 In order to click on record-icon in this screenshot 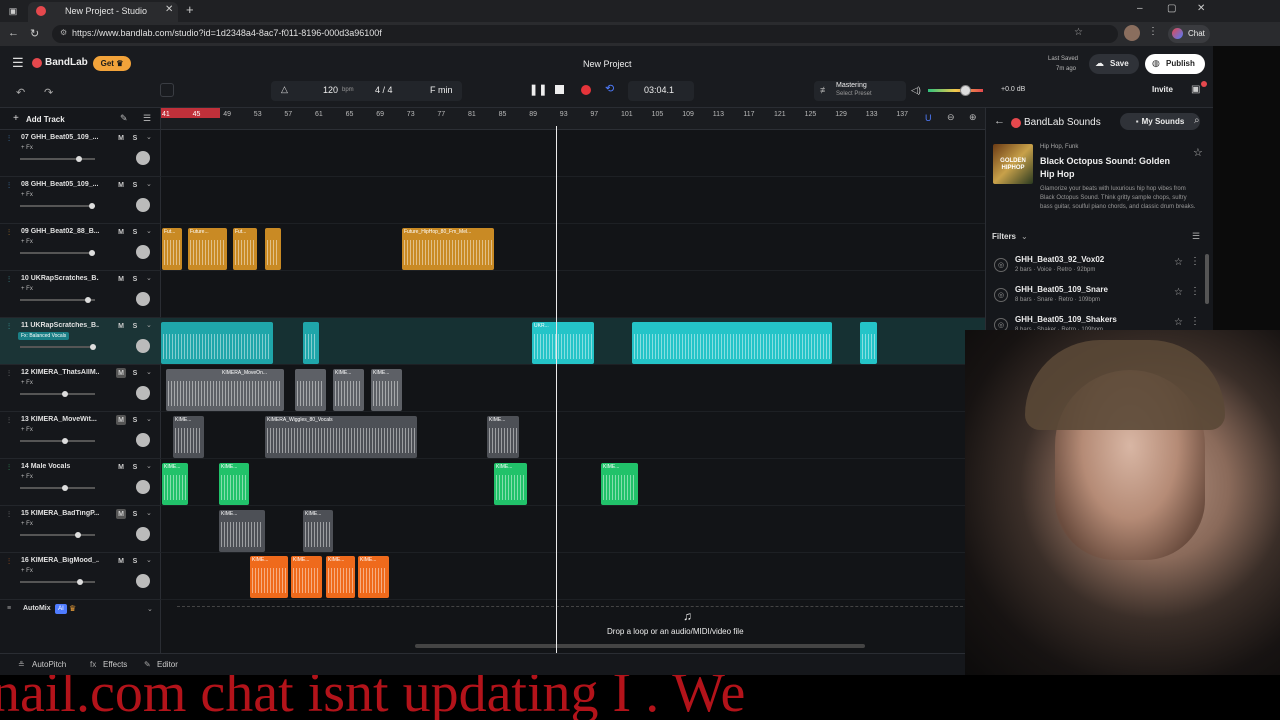, I will do `click(586, 90)`.